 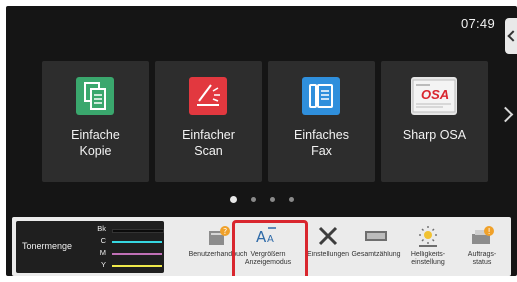 What do you see at coordinates (233, 199) in the screenshot?
I see `page-dot-active` at bounding box center [233, 199].